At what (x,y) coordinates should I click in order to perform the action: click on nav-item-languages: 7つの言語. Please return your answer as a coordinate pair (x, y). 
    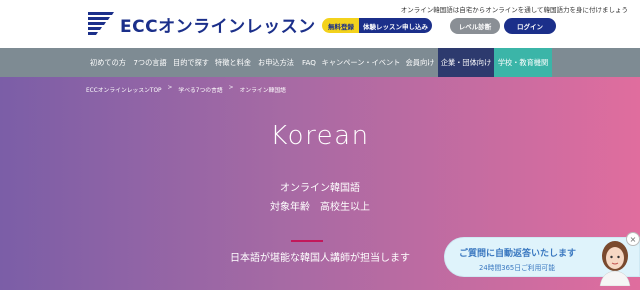
    Looking at the image, I should click on (150, 62).